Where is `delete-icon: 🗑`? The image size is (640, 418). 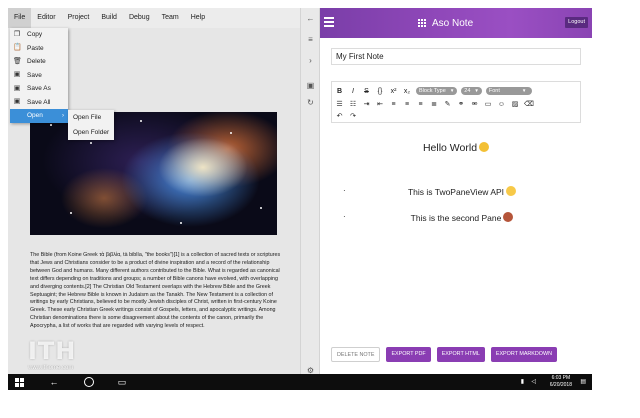
delete-icon: 🗑 is located at coordinates (17, 61).